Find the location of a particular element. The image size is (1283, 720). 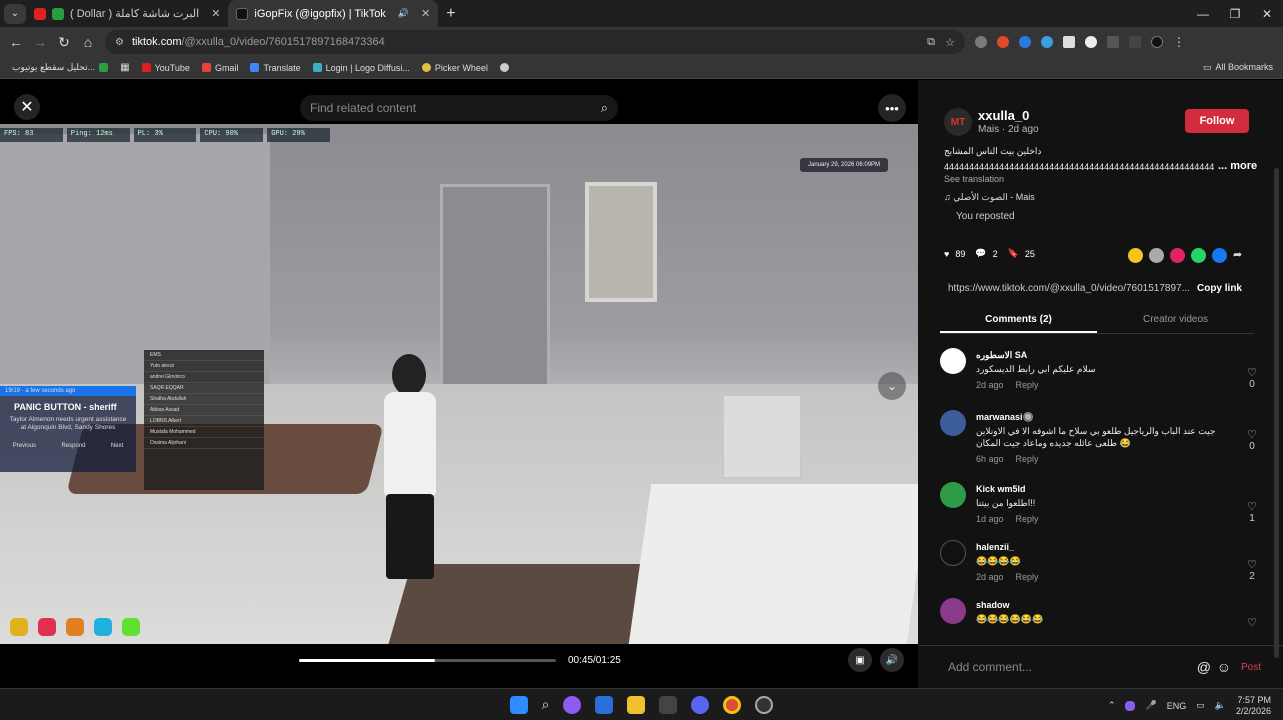

language-indicator: ENG is located at coordinates (1177, 706).